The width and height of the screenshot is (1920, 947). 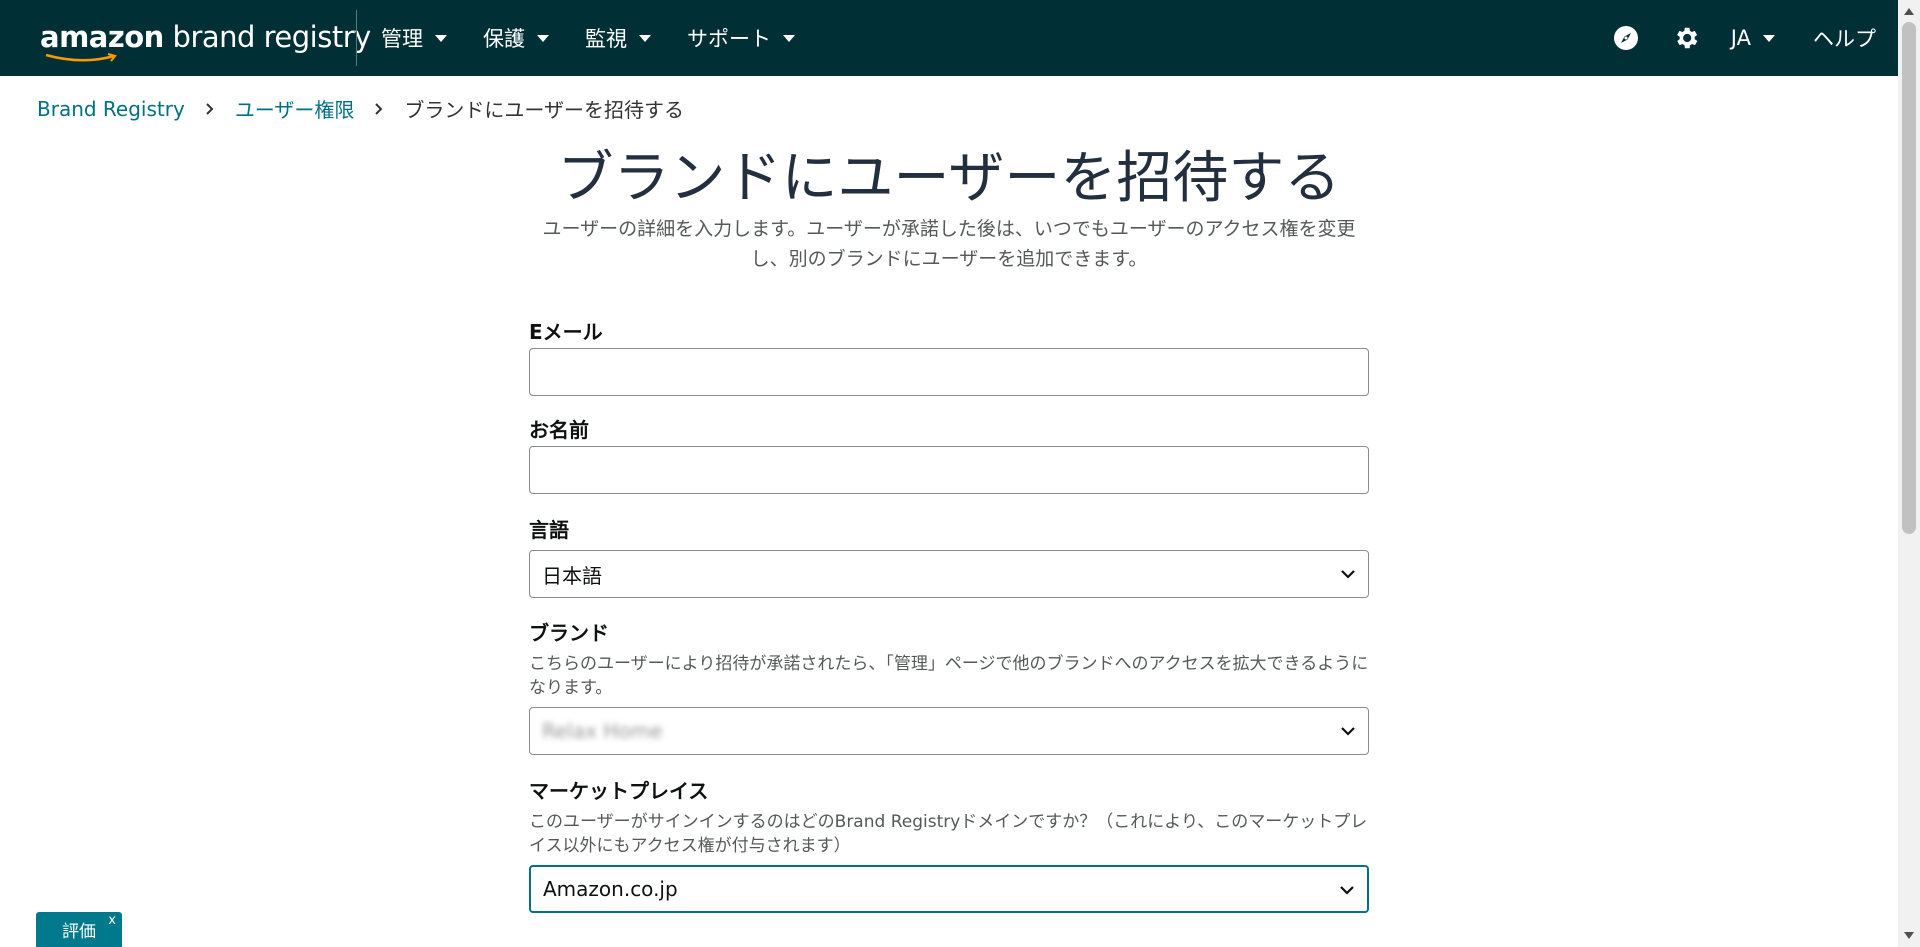 I want to click on marketplace-select-value: Amazon.co.jp, so click(x=610, y=889).